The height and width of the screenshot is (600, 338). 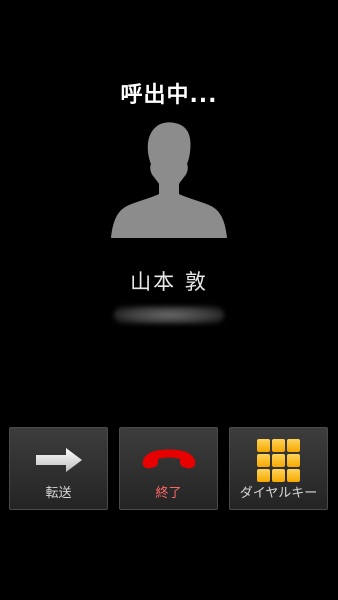 I want to click on dialpad-button: ダイヤルキー, so click(x=278, y=468).